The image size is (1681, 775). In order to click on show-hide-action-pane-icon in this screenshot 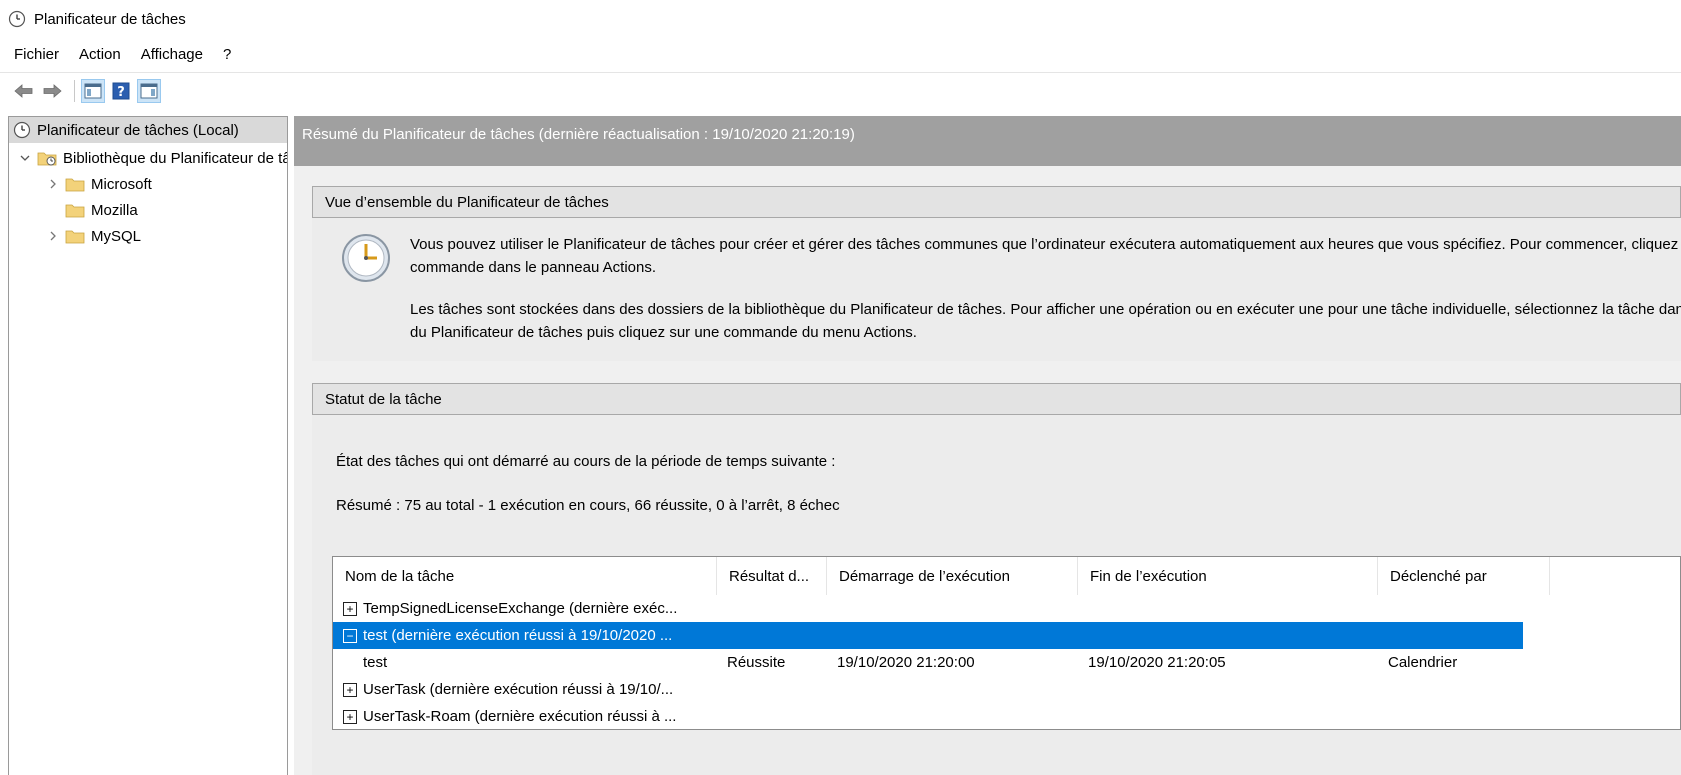, I will do `click(149, 90)`.